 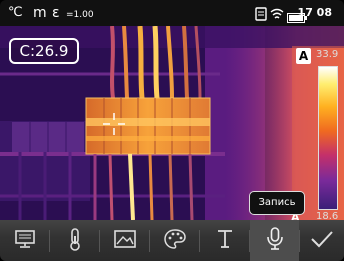 What do you see at coordinates (328, 138) in the screenshot?
I see `color-scale-bar` at bounding box center [328, 138].